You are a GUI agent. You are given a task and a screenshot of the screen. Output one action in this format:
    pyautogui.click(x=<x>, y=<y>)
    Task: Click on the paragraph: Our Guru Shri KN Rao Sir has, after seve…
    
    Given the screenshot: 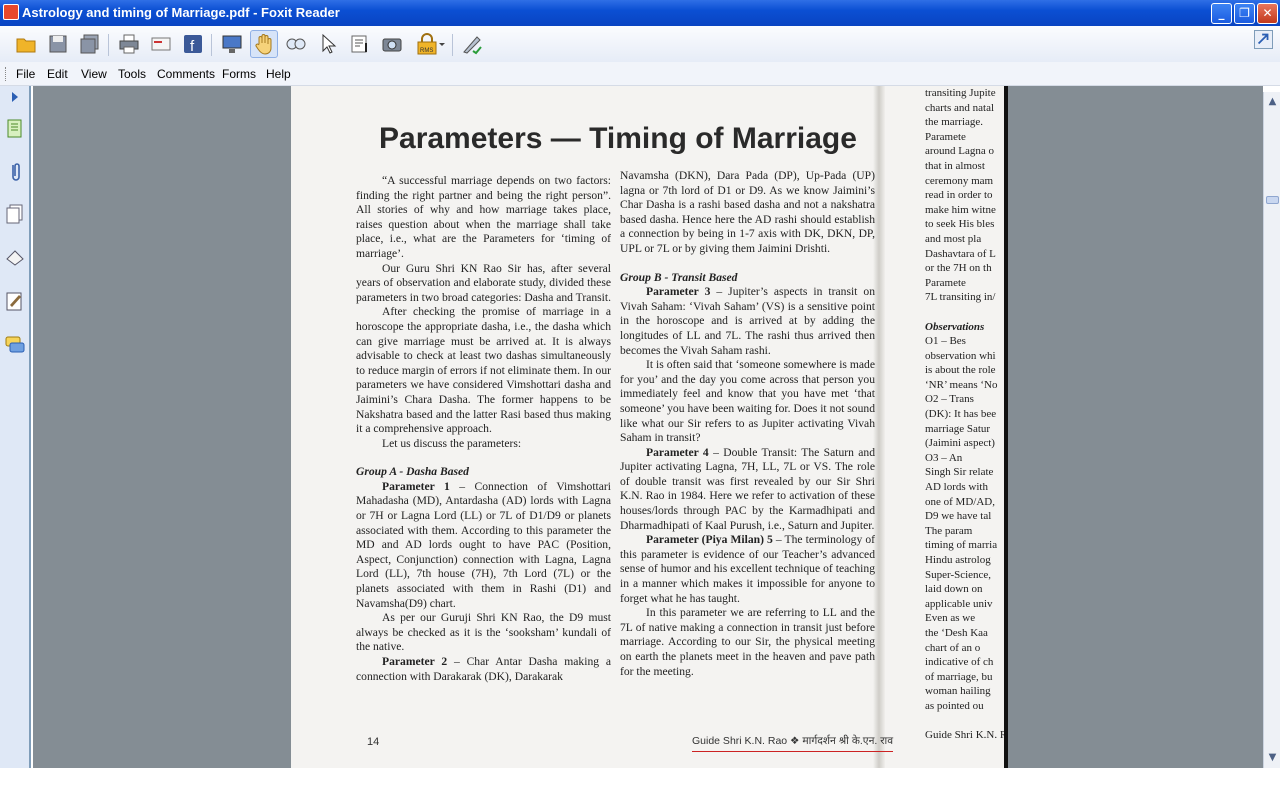 What is the action you would take?
    pyautogui.click(x=483, y=284)
    